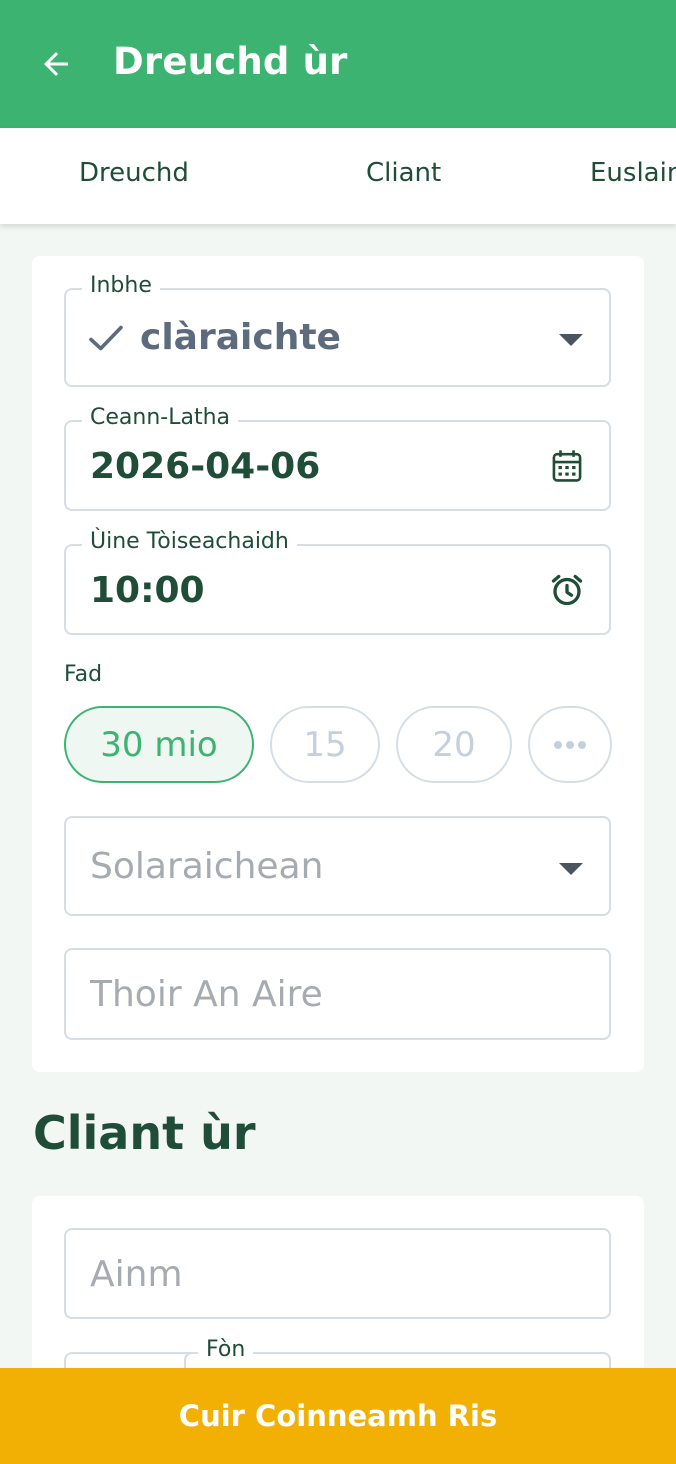 This screenshot has height=1464, width=676. What do you see at coordinates (226, 1349) in the screenshot?
I see `phone-label: Fòn` at bounding box center [226, 1349].